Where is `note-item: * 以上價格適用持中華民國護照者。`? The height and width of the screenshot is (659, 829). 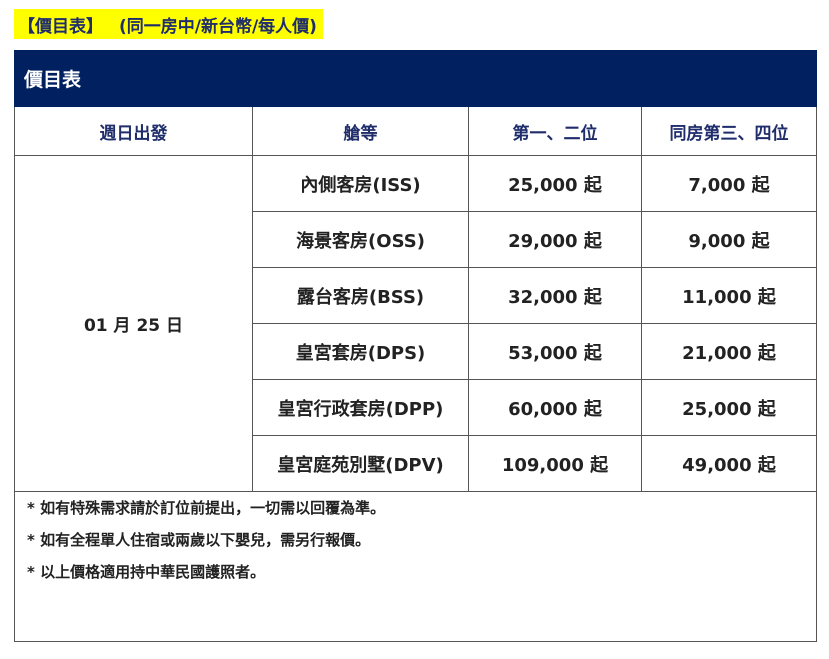 note-item: * 以上價格適用持中華民國護照者。 is located at coordinates (146, 572).